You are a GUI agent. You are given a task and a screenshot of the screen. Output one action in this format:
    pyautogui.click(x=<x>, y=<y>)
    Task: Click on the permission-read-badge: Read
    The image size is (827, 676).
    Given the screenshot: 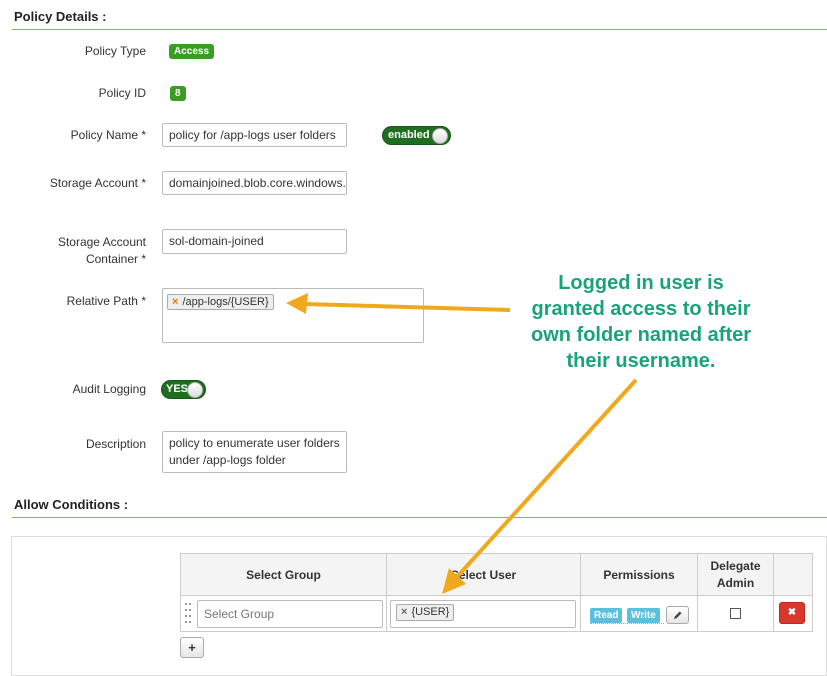 What is the action you would take?
    pyautogui.click(x=606, y=615)
    